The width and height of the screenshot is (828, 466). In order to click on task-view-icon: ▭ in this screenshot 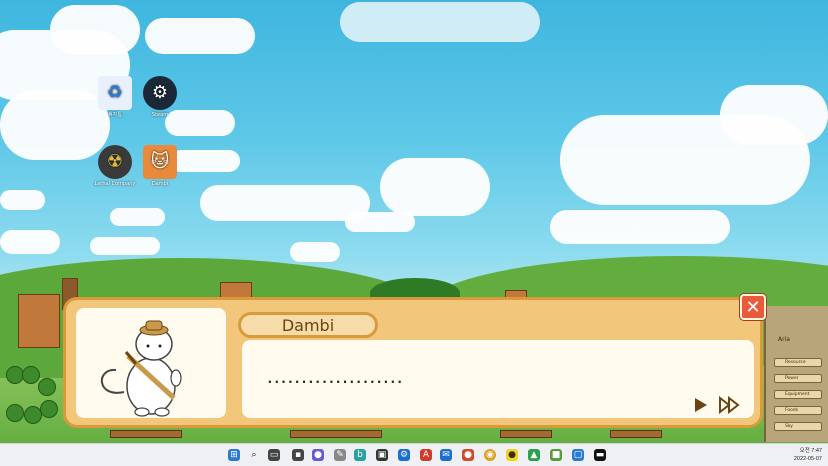, I will do `click(274, 455)`.